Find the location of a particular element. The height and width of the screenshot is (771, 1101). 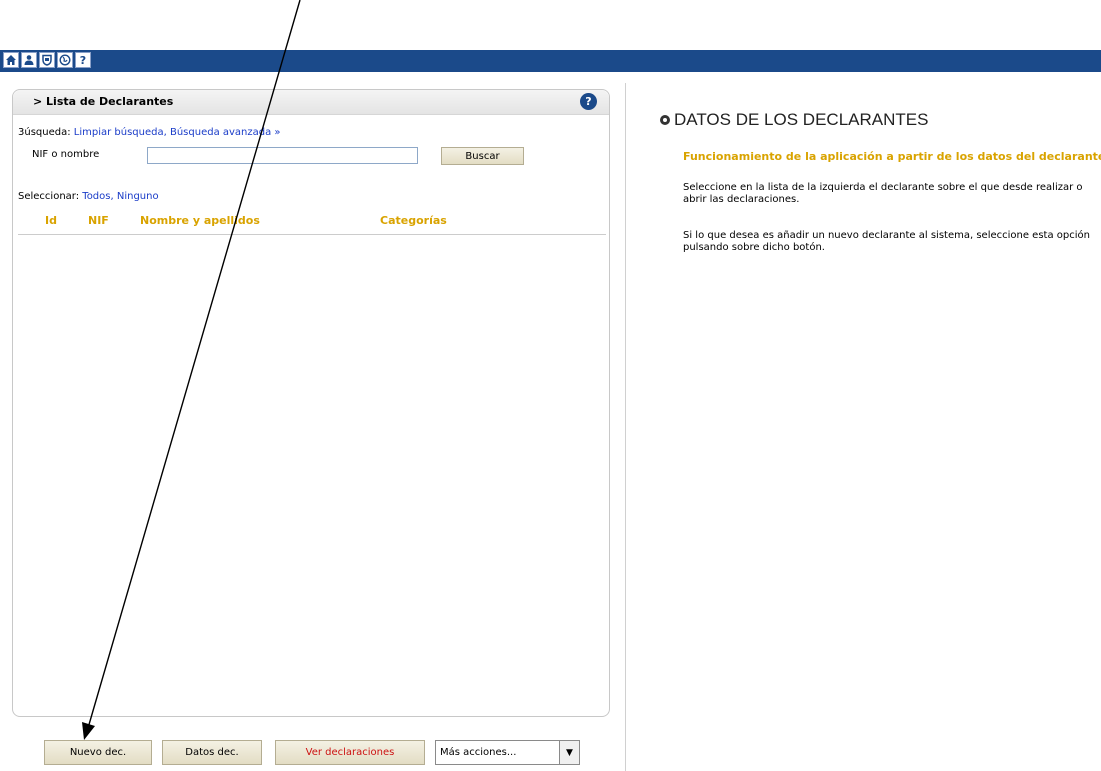

top-nav-bar: ? is located at coordinates (550, 61).